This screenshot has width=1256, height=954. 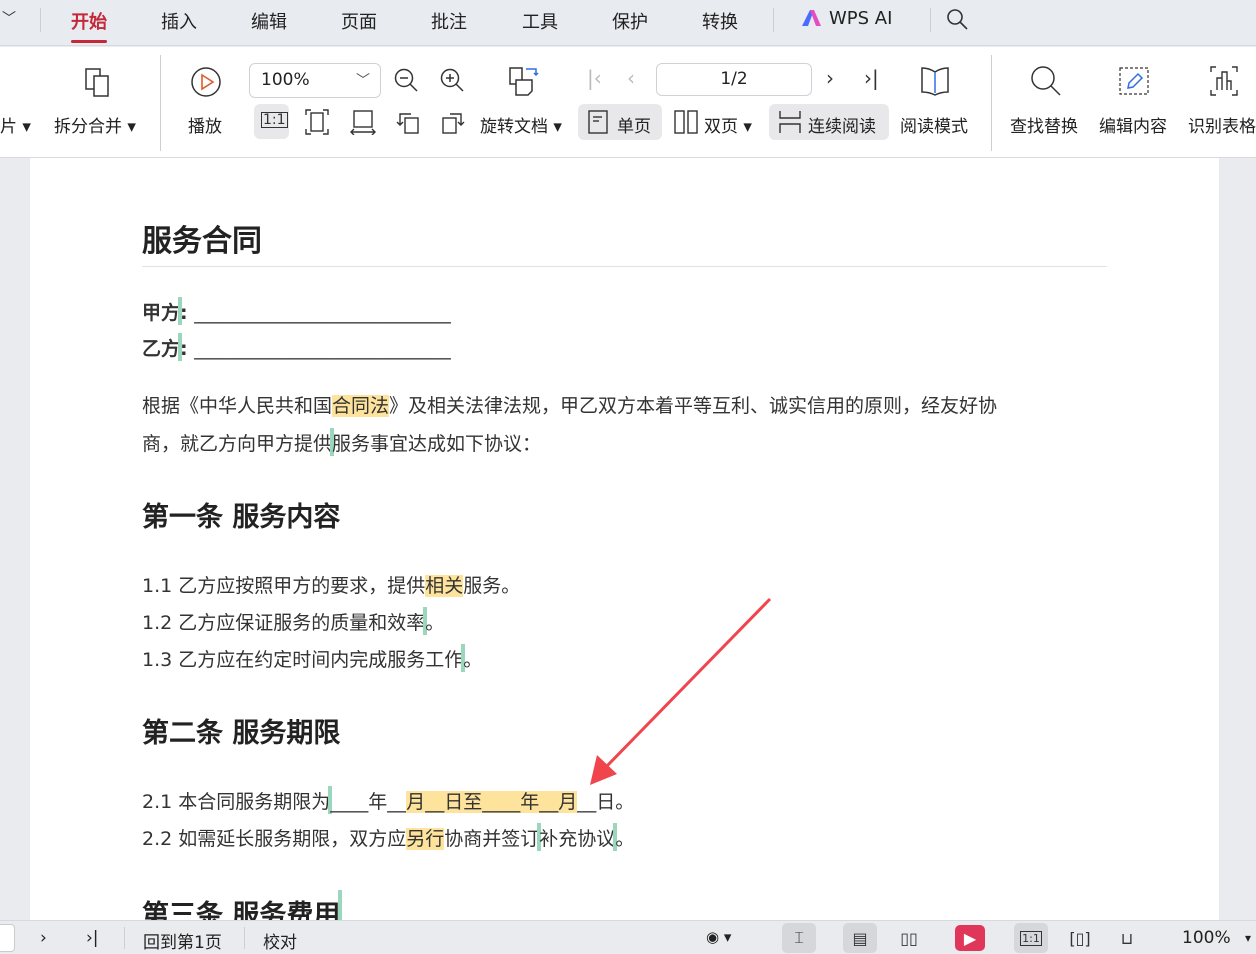 I want to click on party-b-line: 乙方: ___________________________, so click(x=296, y=347).